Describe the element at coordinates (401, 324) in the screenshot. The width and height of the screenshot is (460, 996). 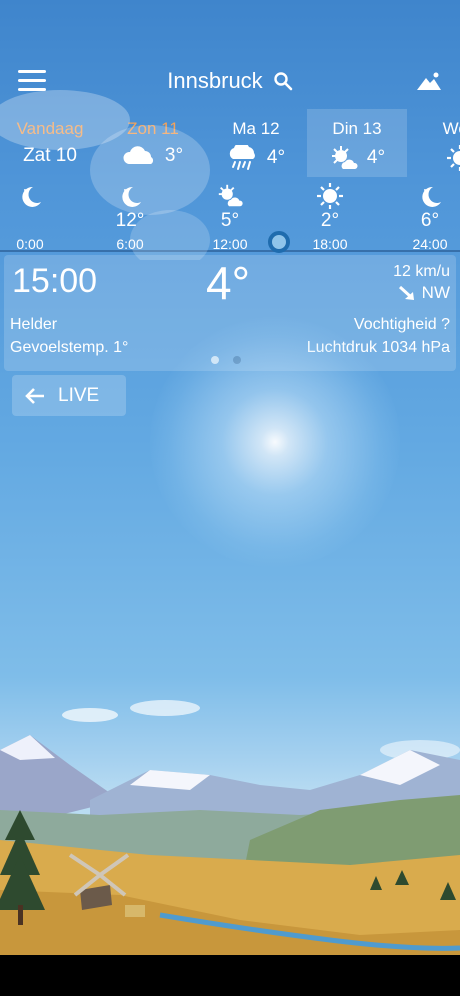
I see `humidity: Vochtigheid ?` at that location.